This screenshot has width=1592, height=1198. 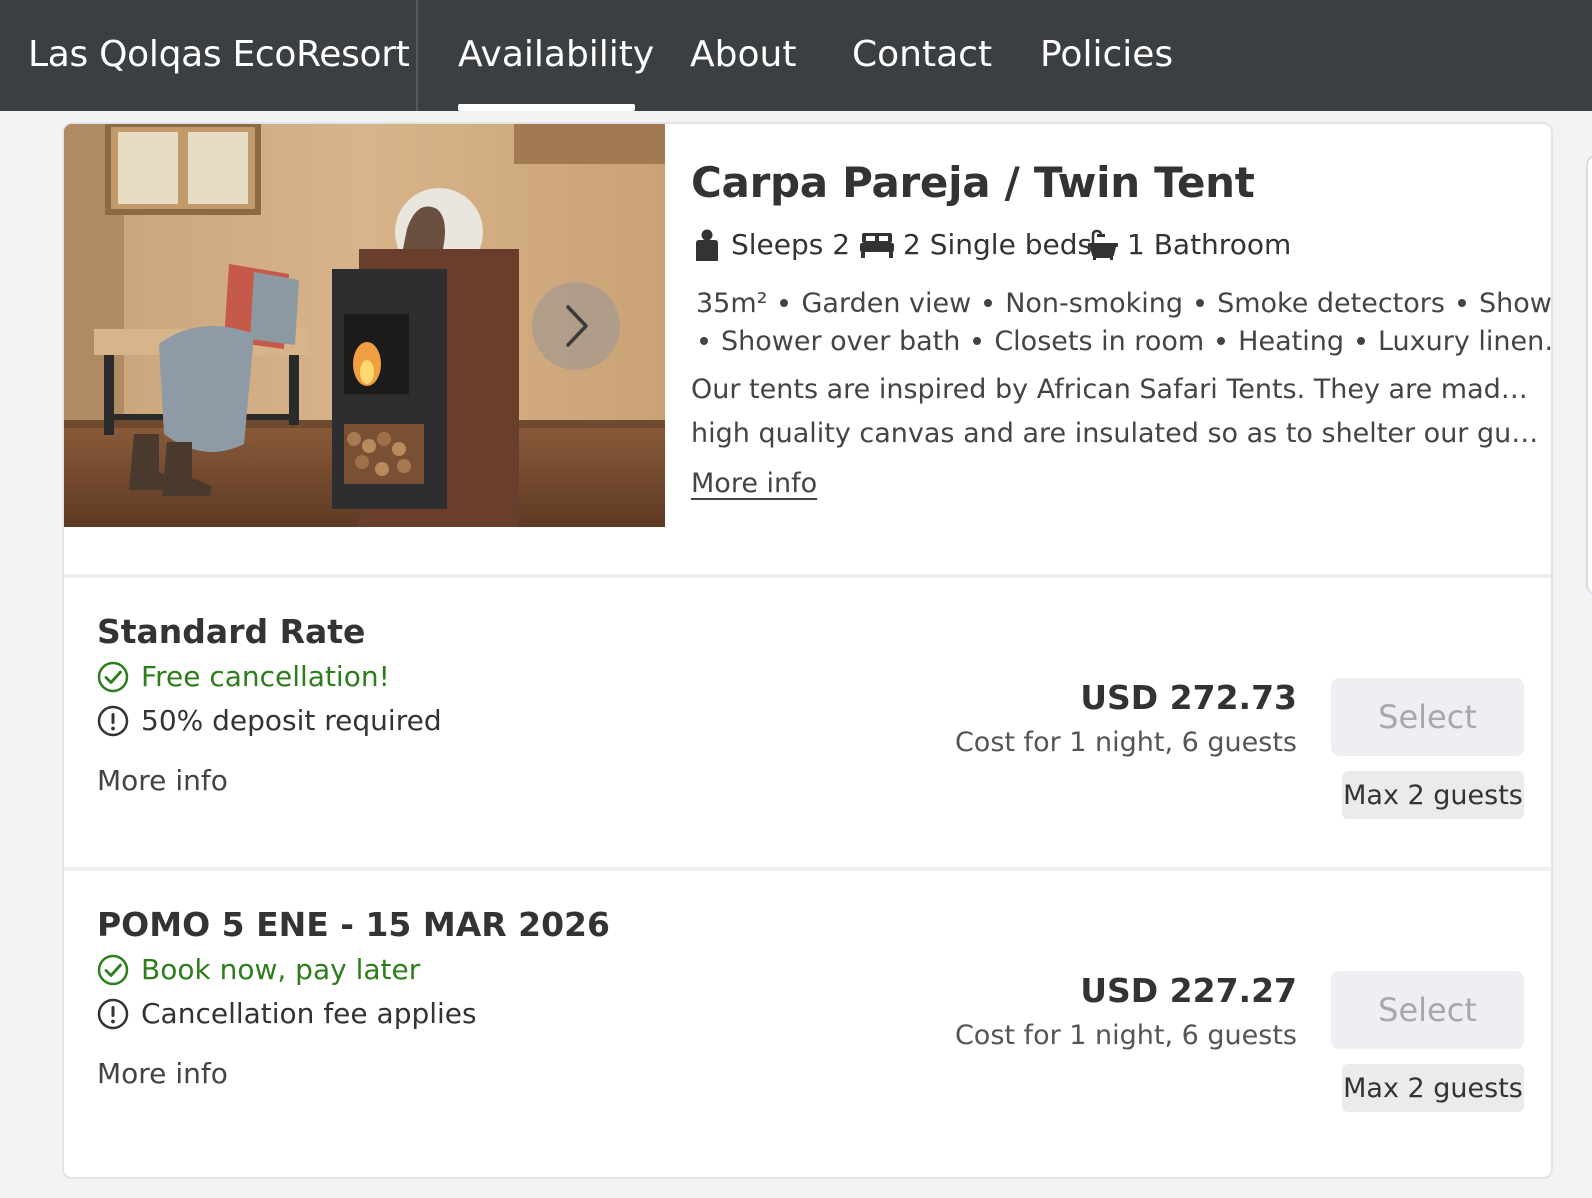 I want to click on cancellation-fee-row: Cancellation fee applies, so click(x=287, y=1013).